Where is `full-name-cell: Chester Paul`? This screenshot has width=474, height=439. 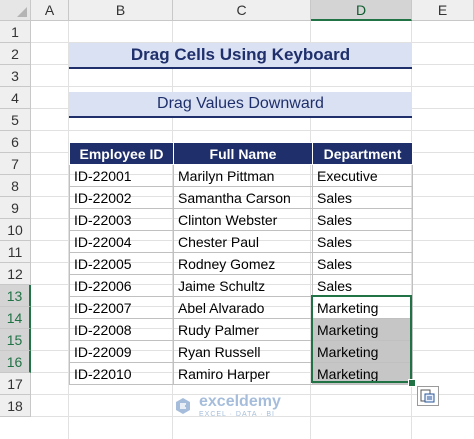
full-name-cell: Chester Paul is located at coordinates (243, 241).